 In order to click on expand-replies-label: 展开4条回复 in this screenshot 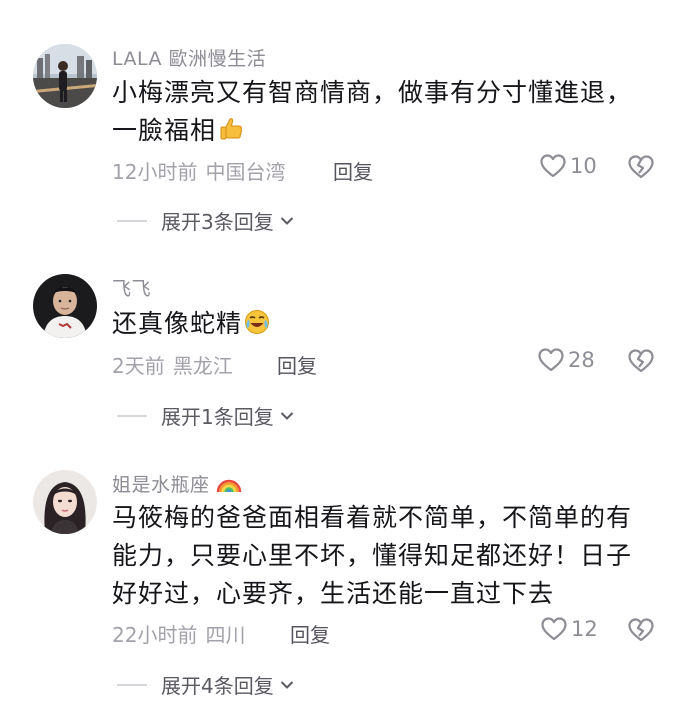, I will do `click(217, 686)`.